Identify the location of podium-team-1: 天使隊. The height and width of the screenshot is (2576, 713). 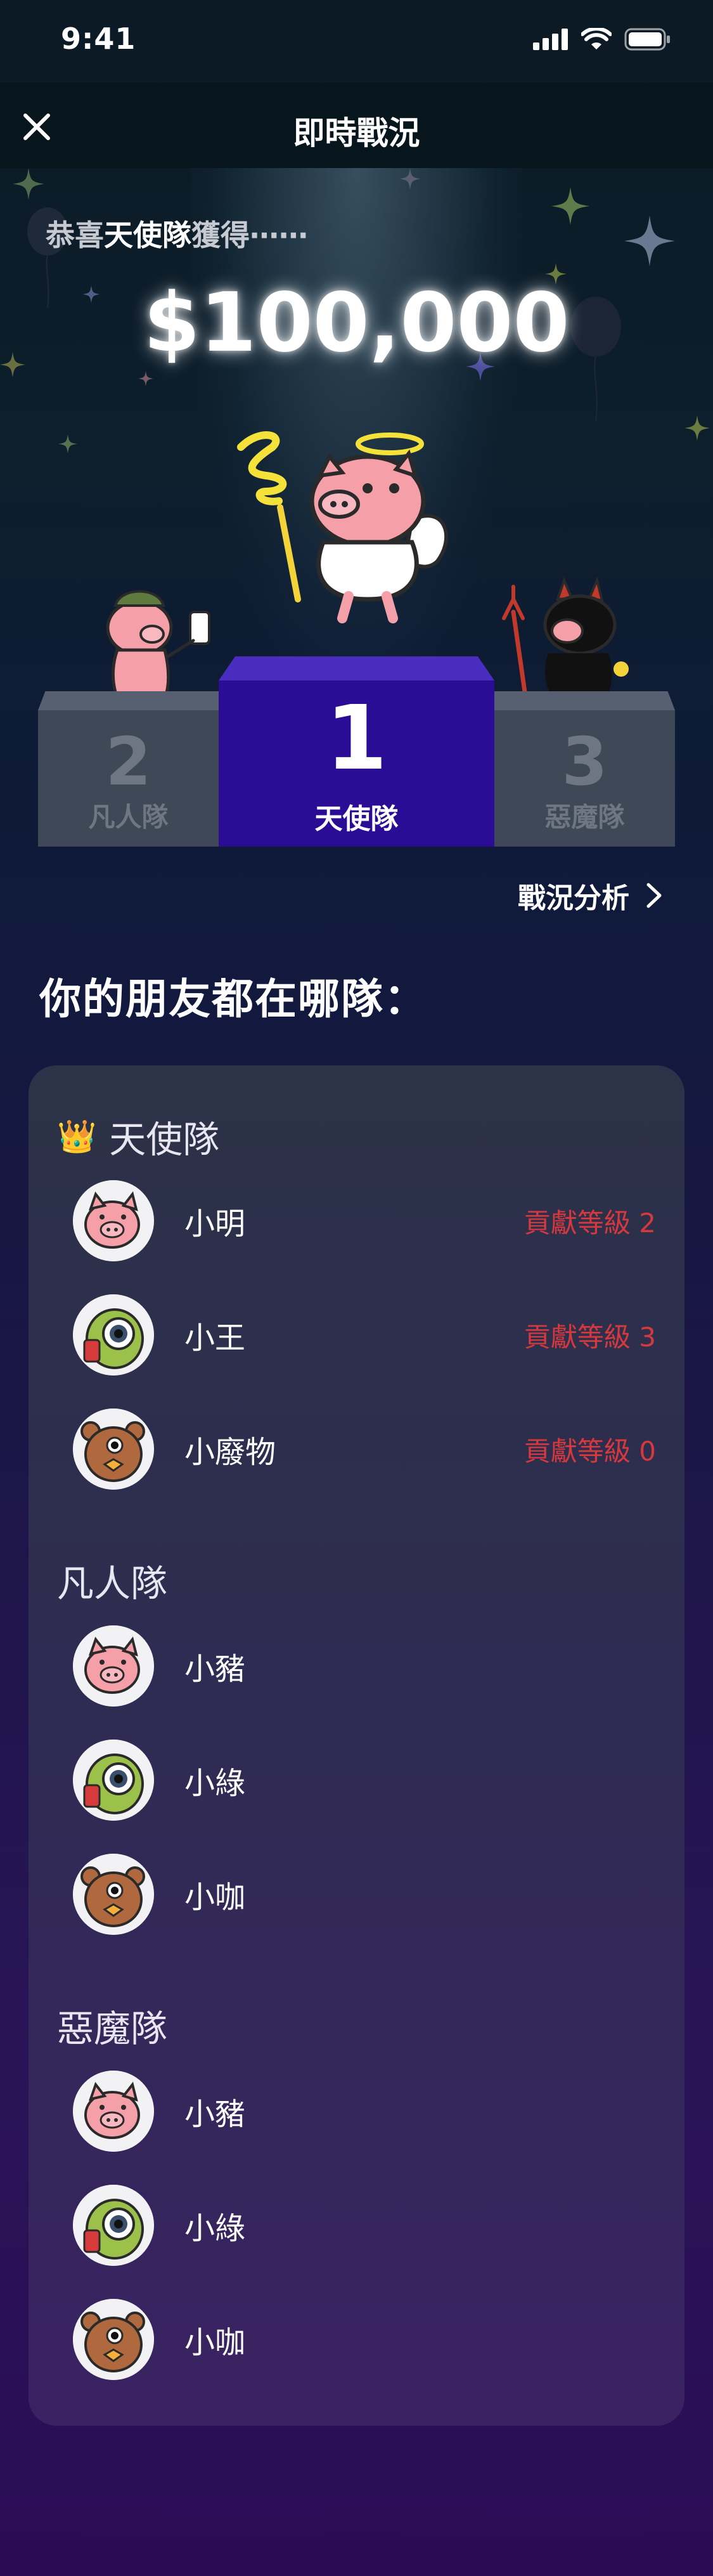
(356, 819).